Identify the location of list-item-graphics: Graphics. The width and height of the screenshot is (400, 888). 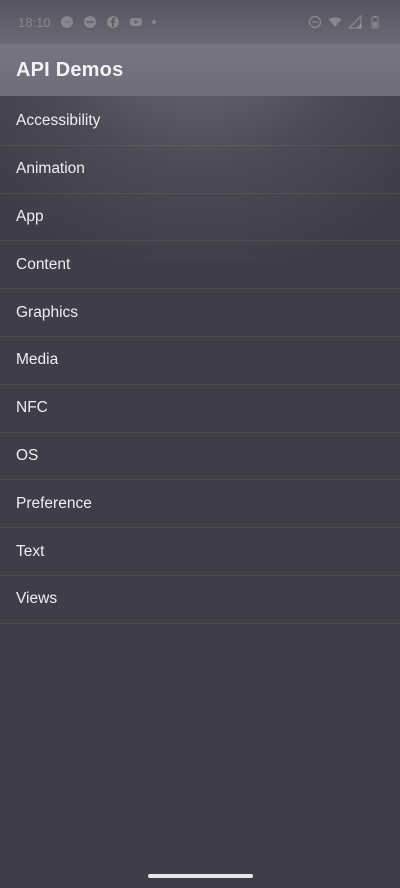
(200, 313).